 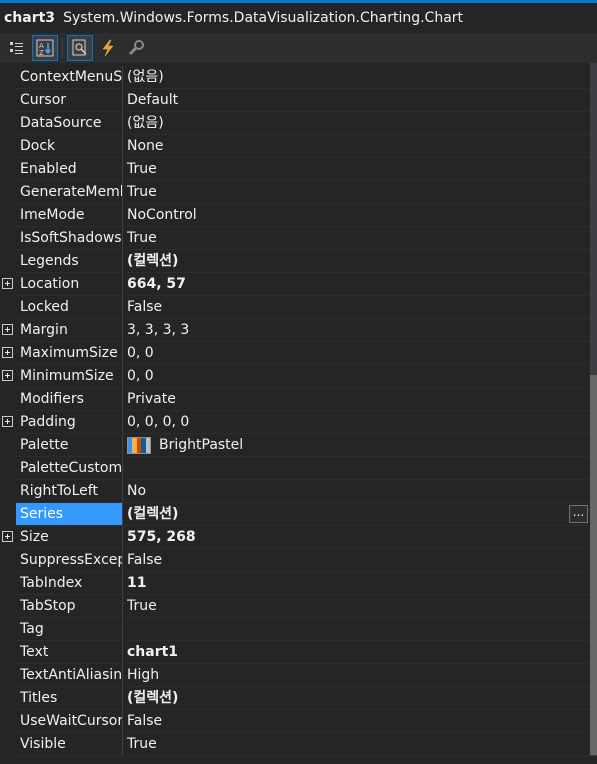 What do you see at coordinates (69, 491) in the screenshot?
I see `property-name: RightToLeft` at bounding box center [69, 491].